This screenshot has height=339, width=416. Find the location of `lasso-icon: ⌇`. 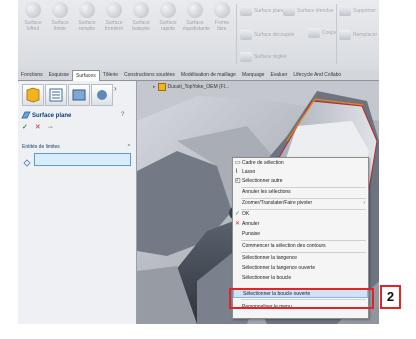

lasso-icon: ⌇ is located at coordinates (236, 172).